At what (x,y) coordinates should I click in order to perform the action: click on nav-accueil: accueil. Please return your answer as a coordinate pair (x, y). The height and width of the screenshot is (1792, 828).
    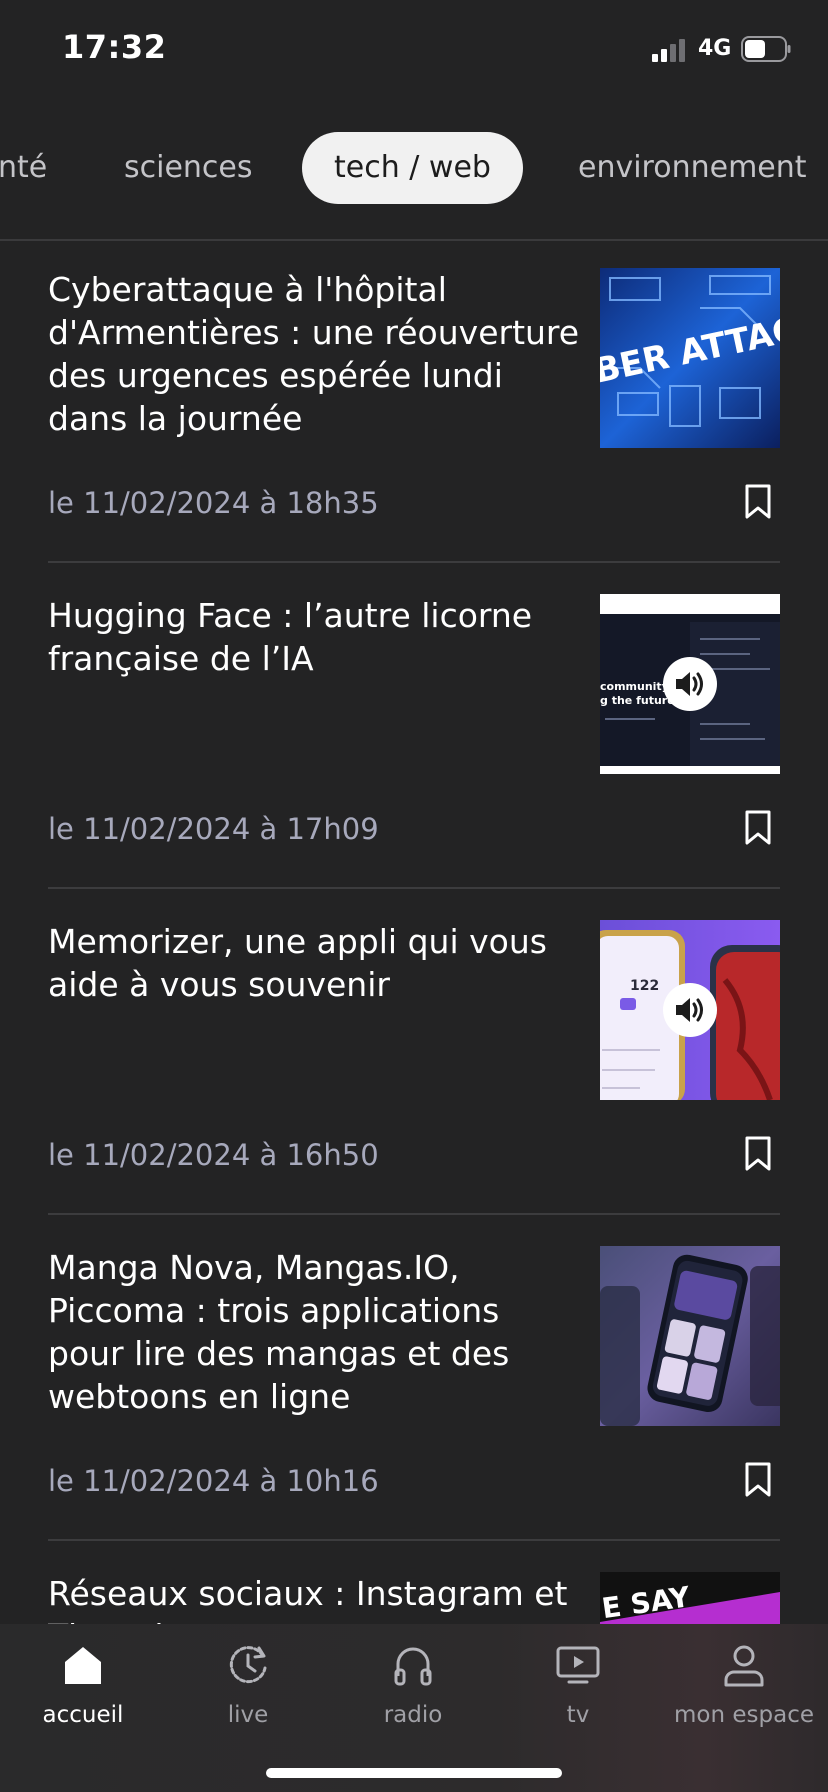
    Looking at the image, I should click on (83, 1685).